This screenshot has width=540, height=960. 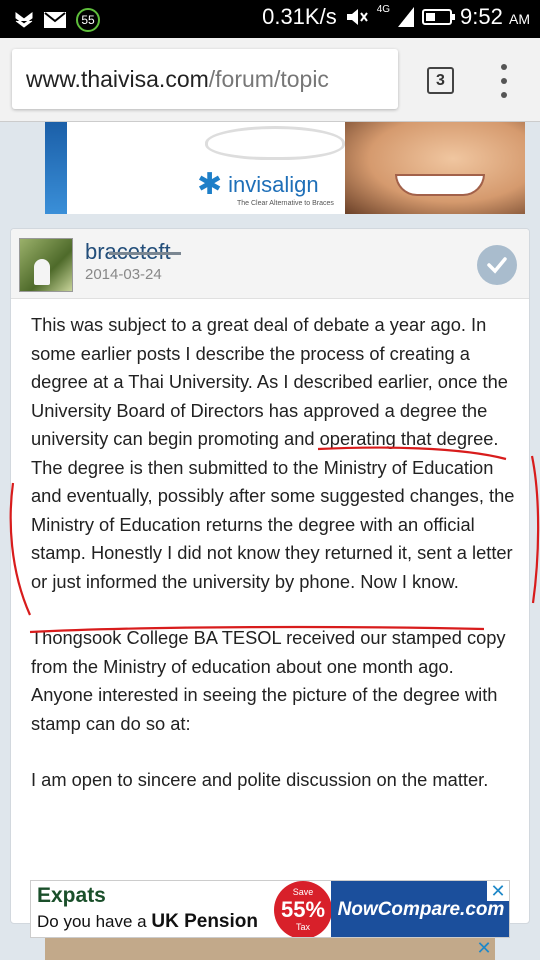 What do you see at coordinates (396, 17) in the screenshot?
I see `status-right: 0.31K/s 4G 9:52 AM` at bounding box center [396, 17].